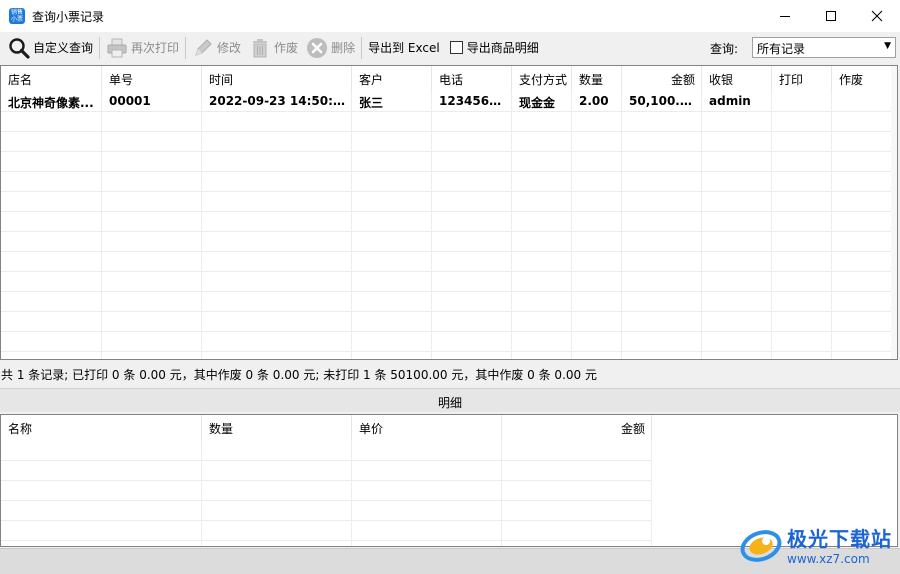 This screenshot has height=574, width=900. Describe the element at coordinates (724, 49) in the screenshot. I see `query-label: 查询:` at that location.